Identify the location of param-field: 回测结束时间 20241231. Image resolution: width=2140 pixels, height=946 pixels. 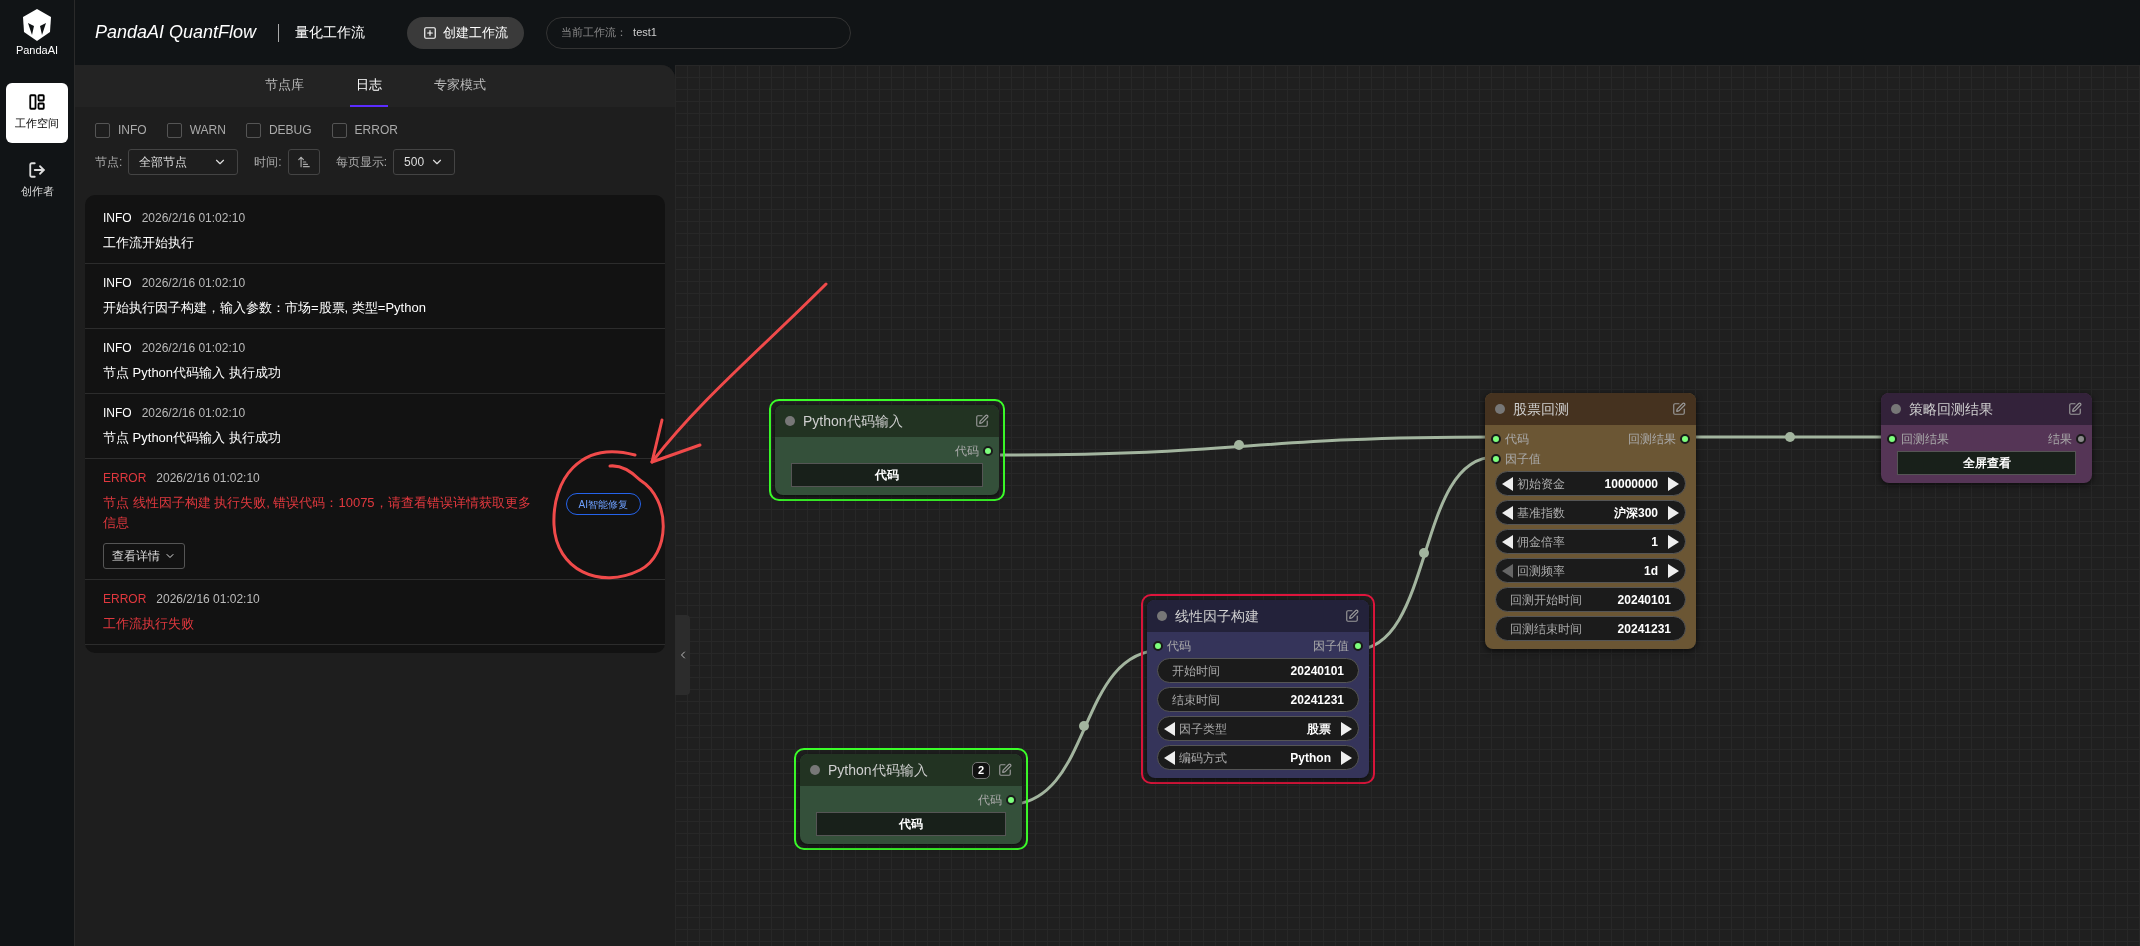
(1590, 628).